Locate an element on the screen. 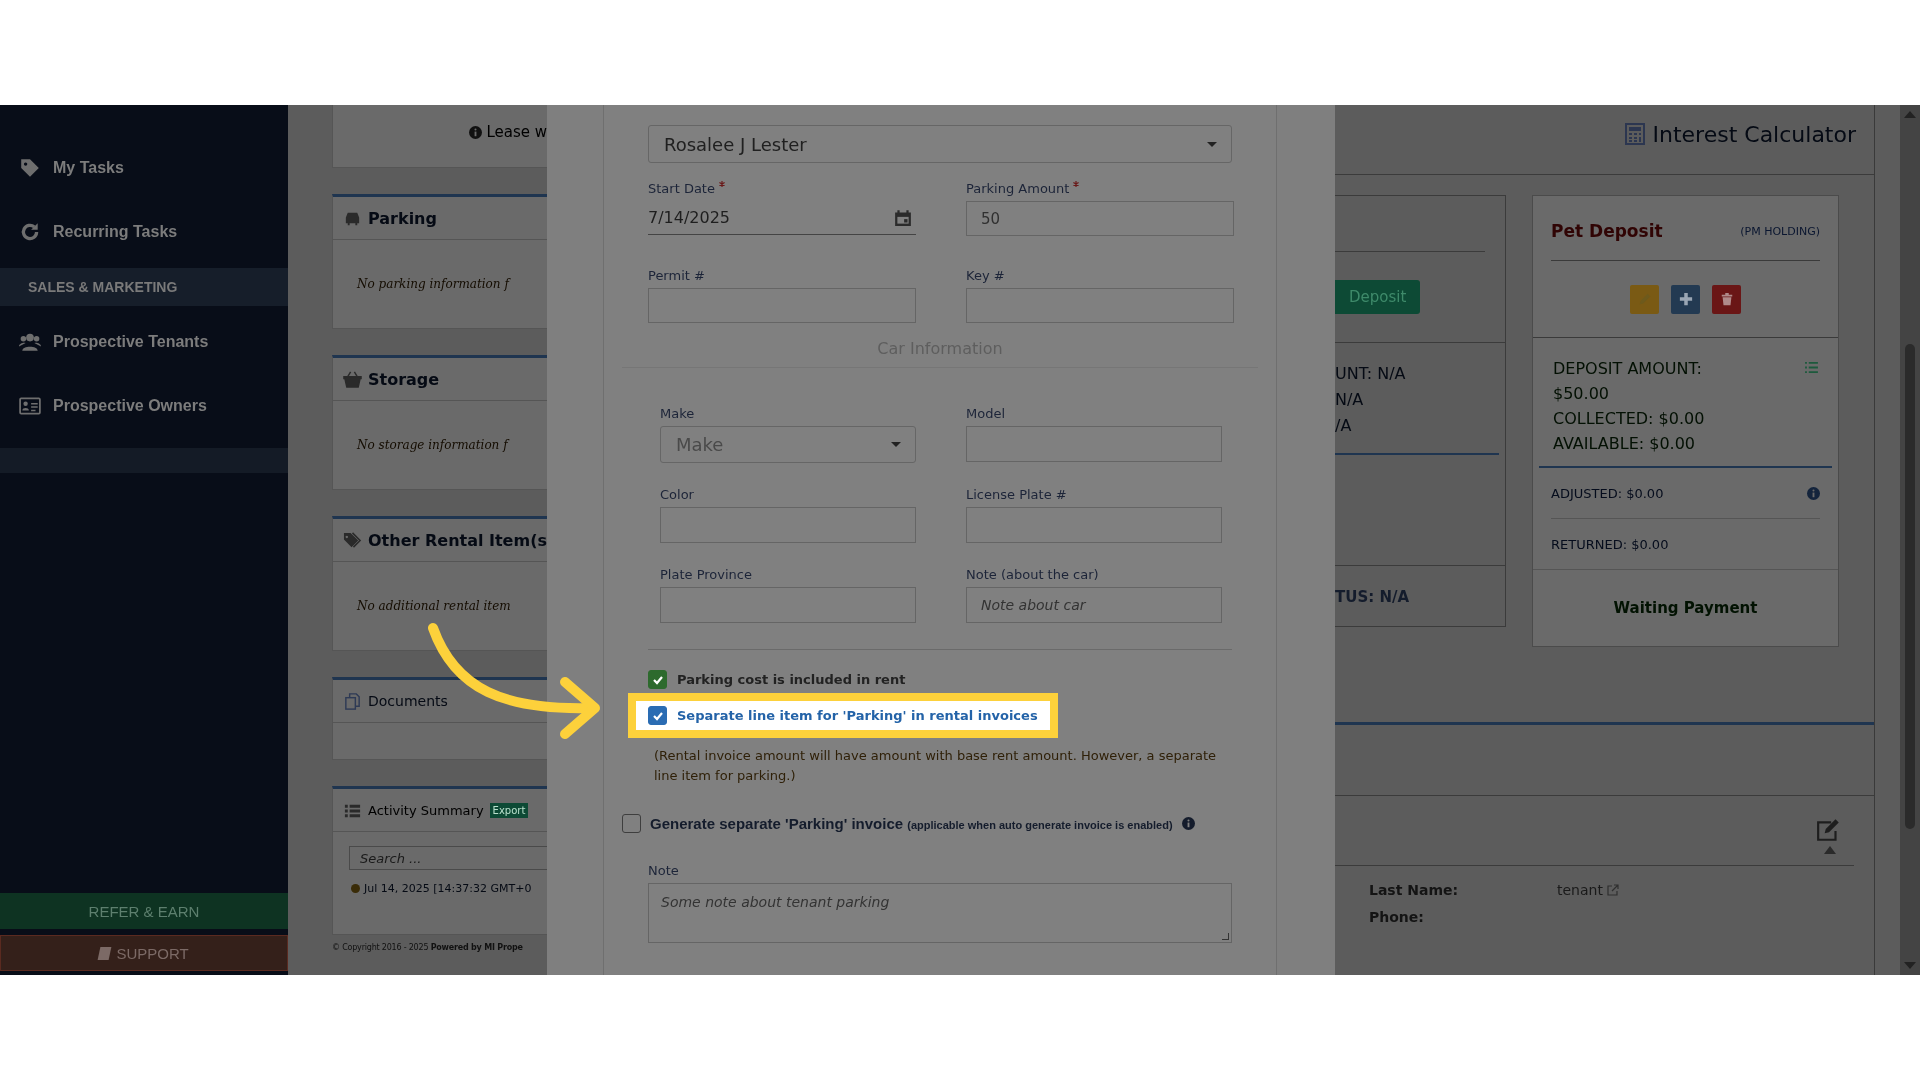  deposit-detail: UNT: N/A is located at coordinates (1371, 374).